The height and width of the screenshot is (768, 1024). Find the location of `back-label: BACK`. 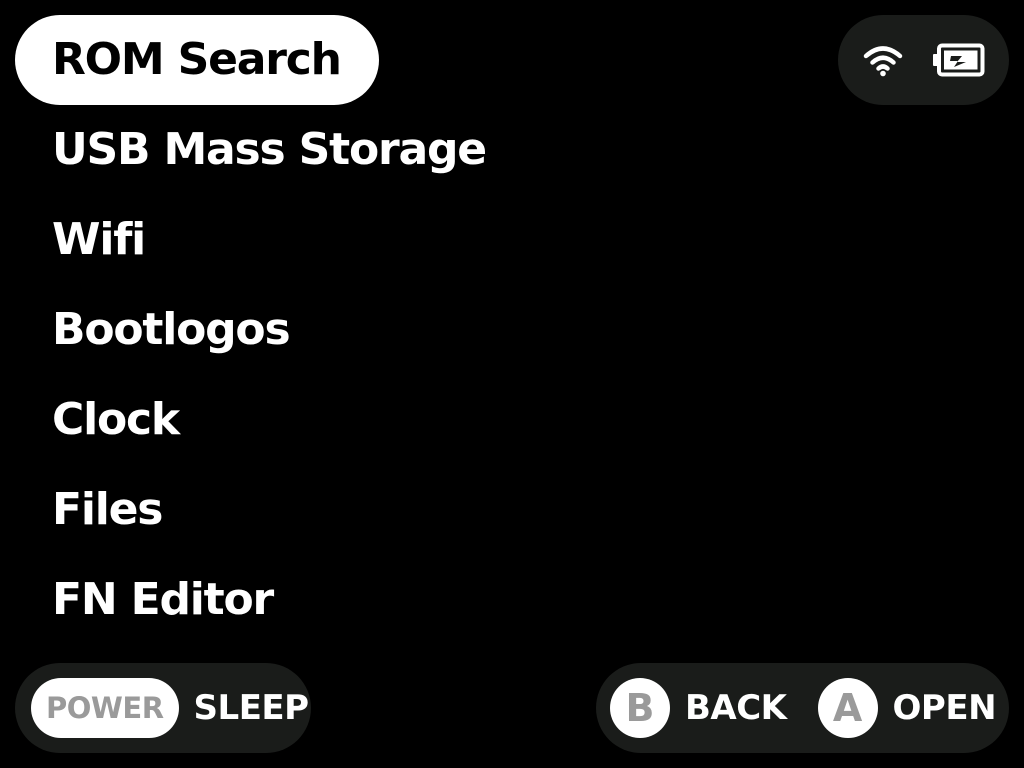

back-label: BACK is located at coordinates (736, 708).